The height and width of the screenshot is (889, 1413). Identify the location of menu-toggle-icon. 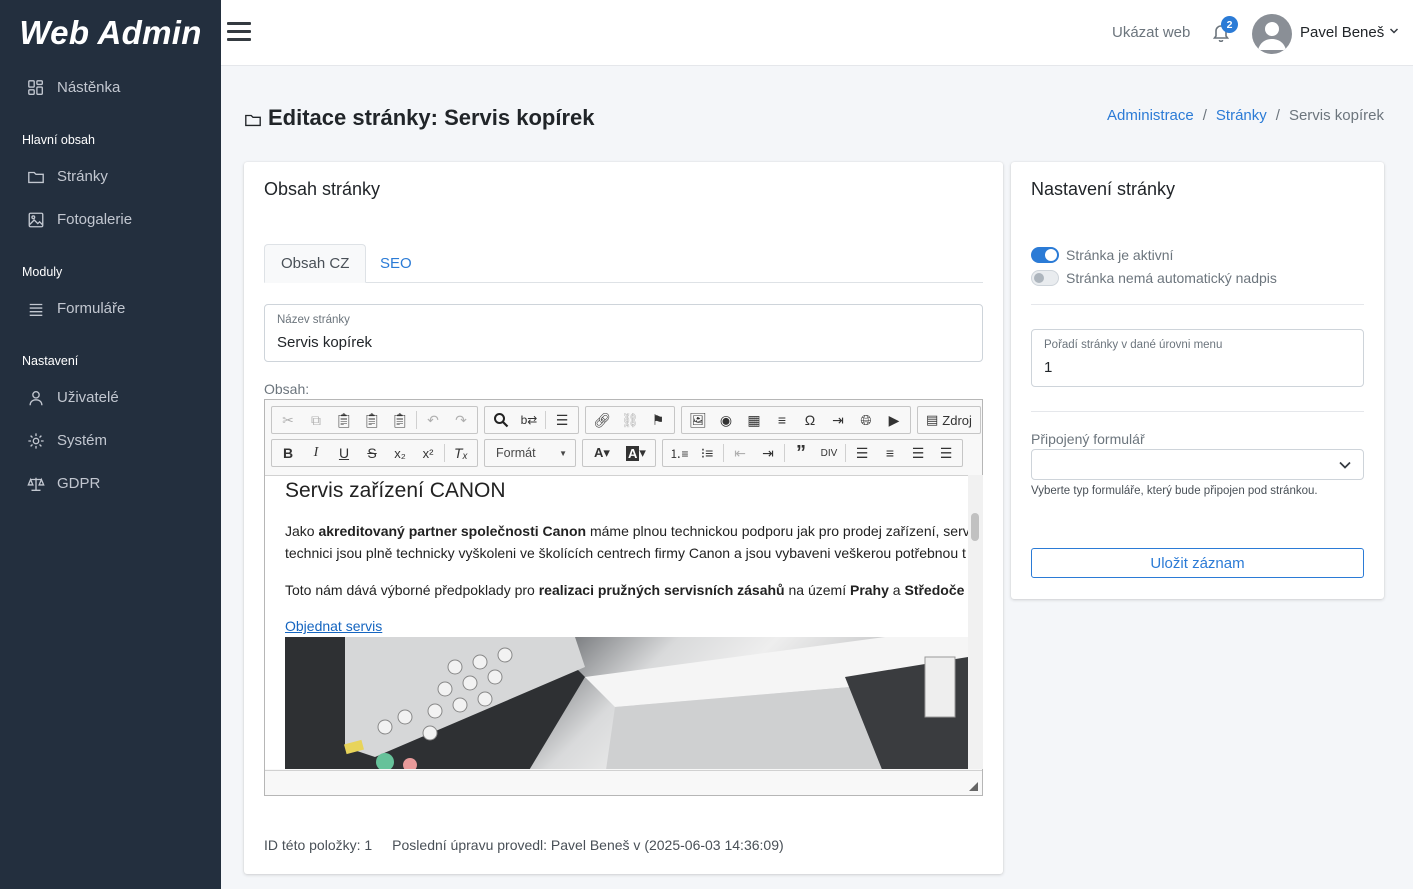
(239, 32).